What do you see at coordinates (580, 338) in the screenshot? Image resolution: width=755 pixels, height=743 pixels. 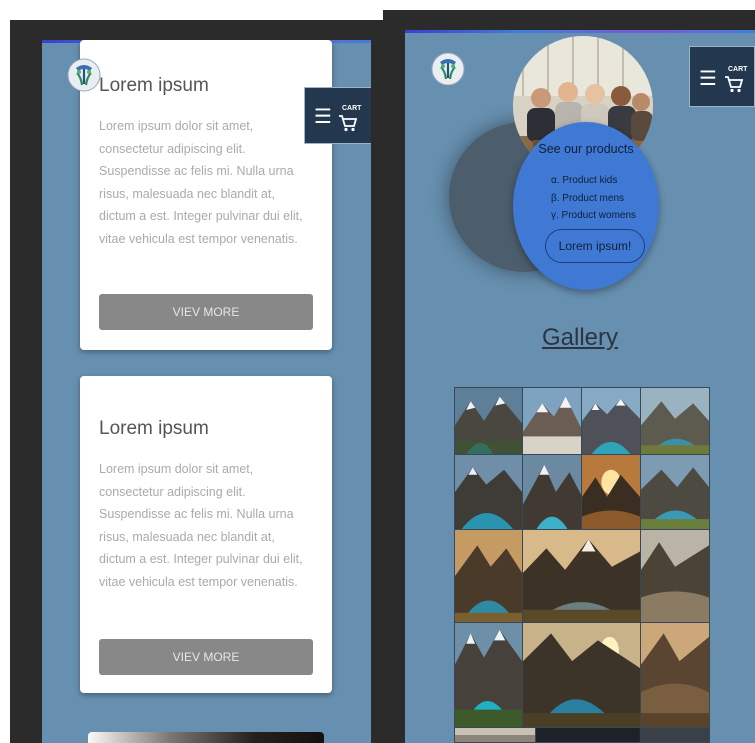 I see `gallery-title: Gallery` at bounding box center [580, 338].